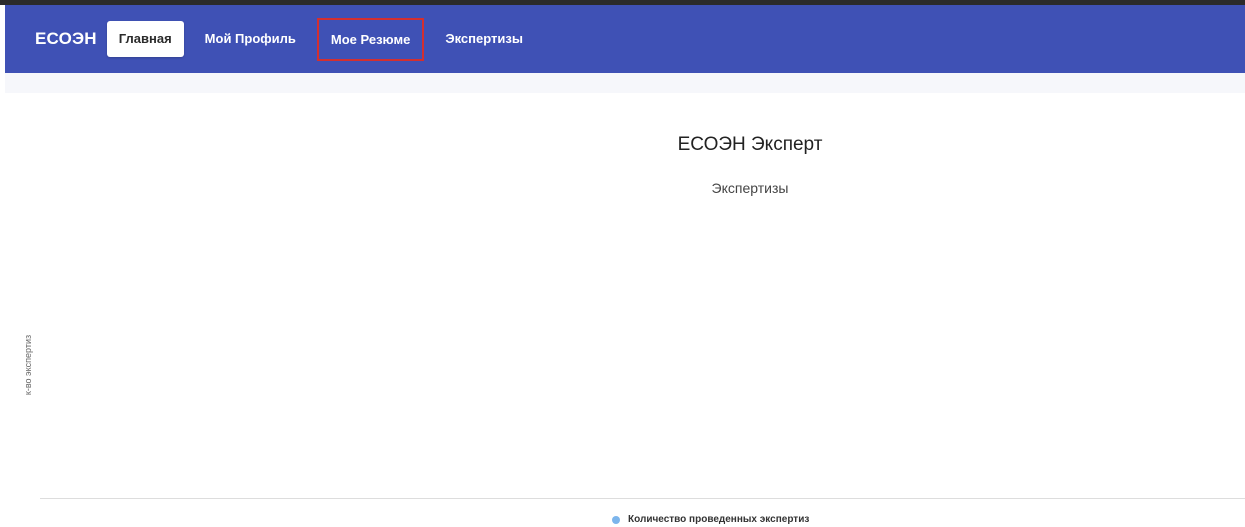 The width and height of the screenshot is (1245, 527). I want to click on legend-series-label: Количество проведенных экспертиз, so click(719, 519).